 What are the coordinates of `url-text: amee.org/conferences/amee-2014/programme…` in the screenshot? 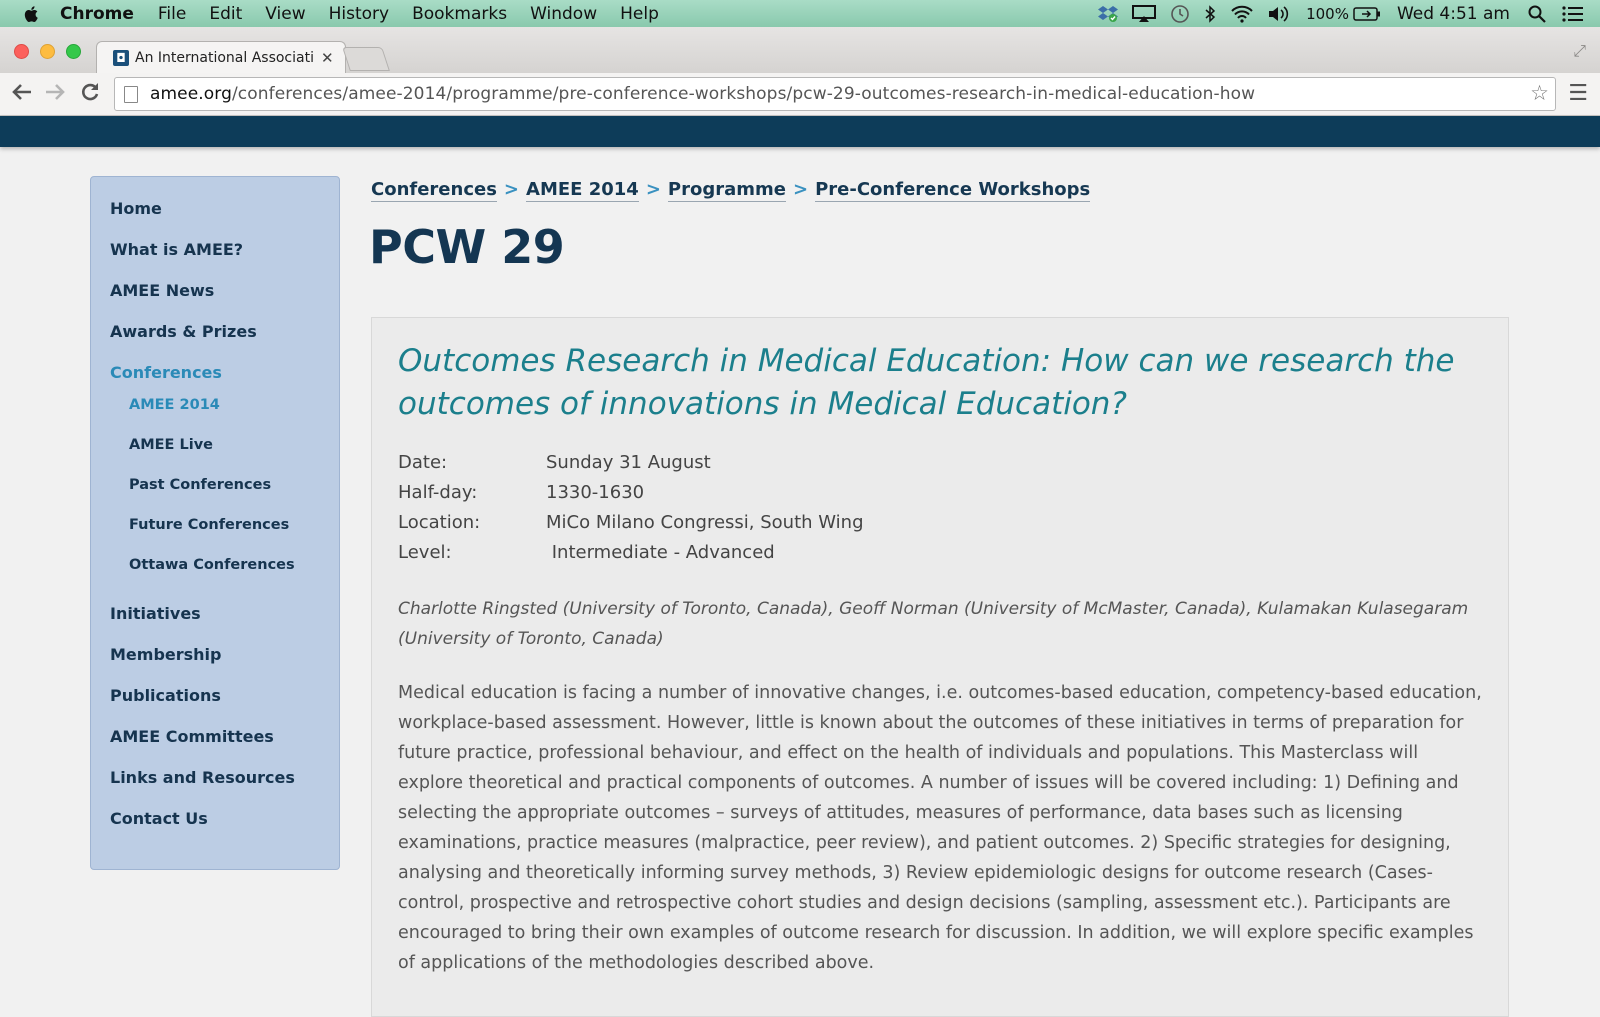 It's located at (702, 94).